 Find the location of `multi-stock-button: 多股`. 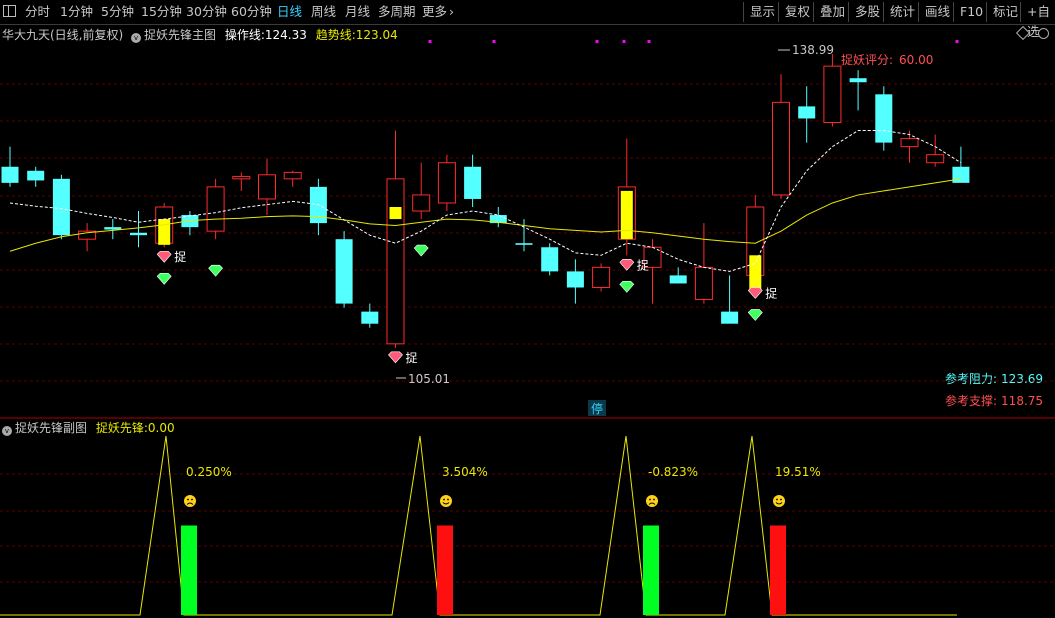

multi-stock-button: 多股 is located at coordinates (867, 12).